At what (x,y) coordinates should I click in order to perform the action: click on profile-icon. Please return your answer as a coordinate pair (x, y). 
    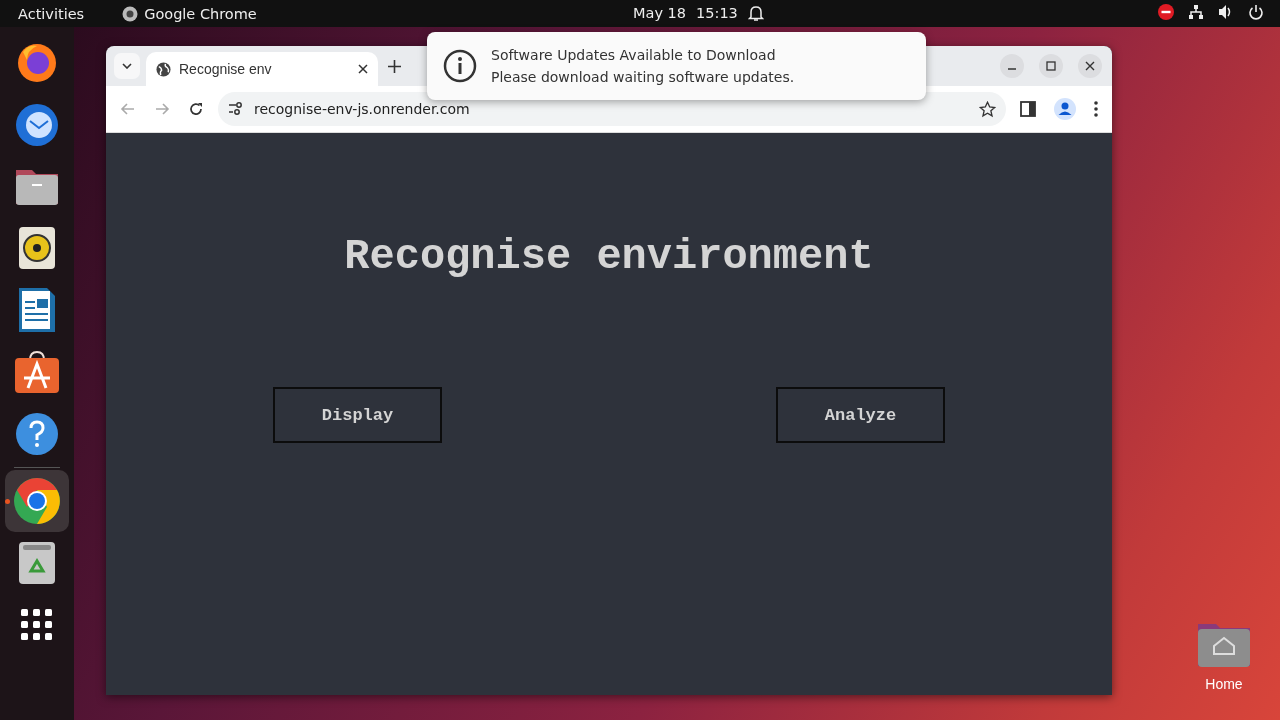
    Looking at the image, I should click on (1065, 109).